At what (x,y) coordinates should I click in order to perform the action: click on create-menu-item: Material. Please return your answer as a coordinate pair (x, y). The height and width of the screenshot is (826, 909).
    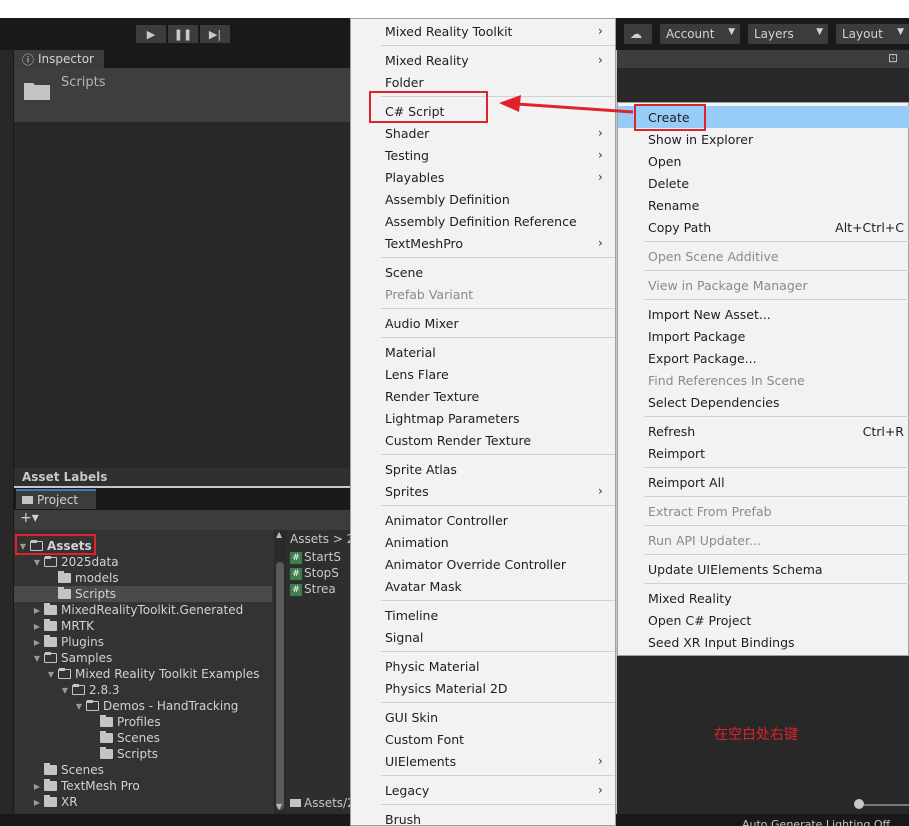
    Looking at the image, I should click on (410, 352).